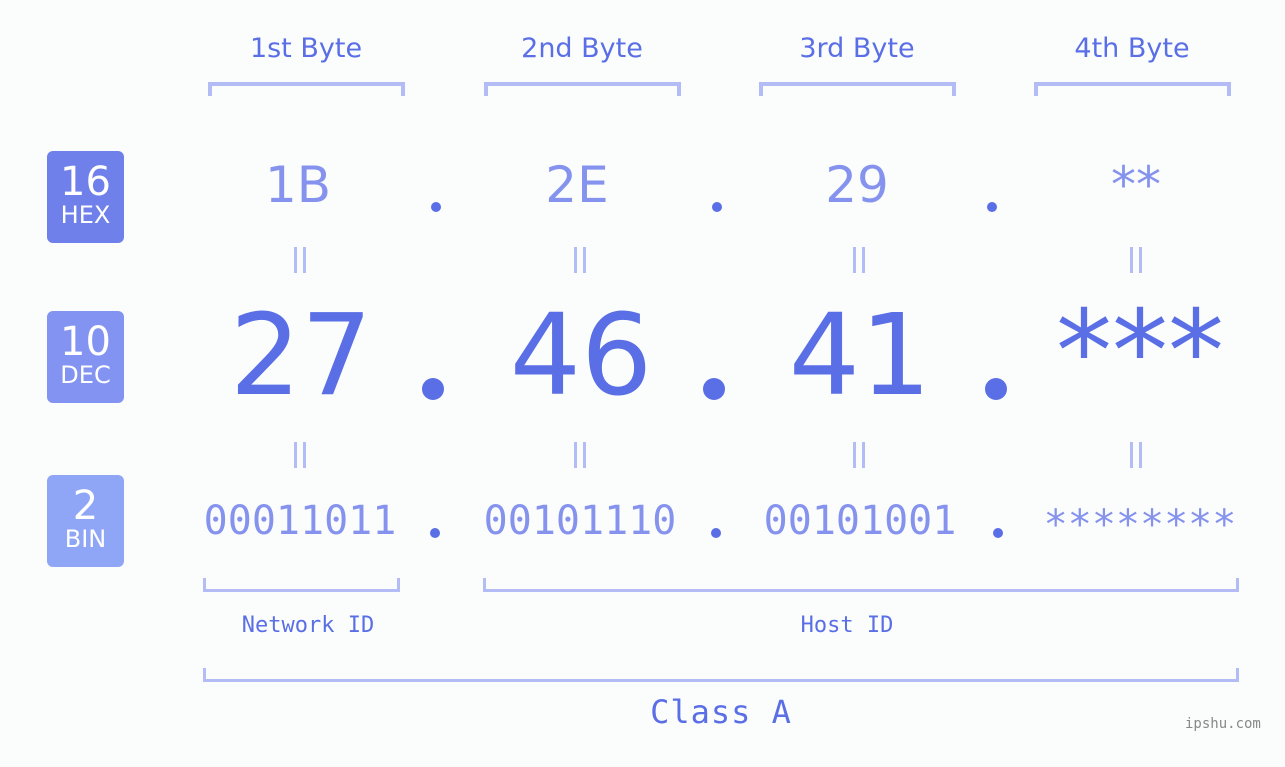  I want to click on bin-value-3: 00101001, so click(860, 521).